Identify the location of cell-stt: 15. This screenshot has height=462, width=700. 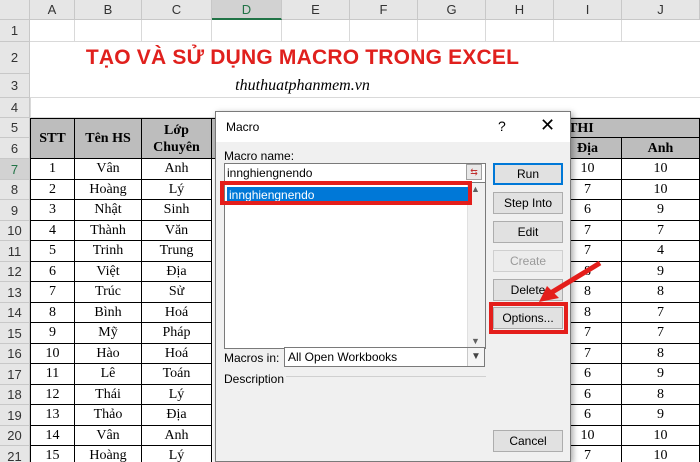
(52, 454).